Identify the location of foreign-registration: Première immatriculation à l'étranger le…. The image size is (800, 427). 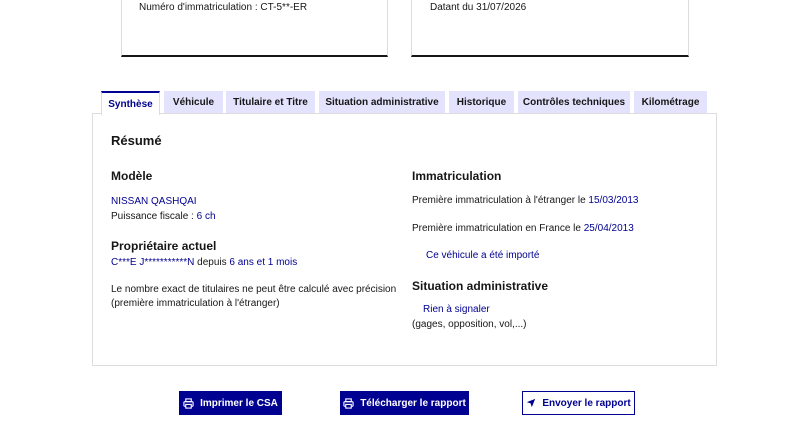
(525, 200).